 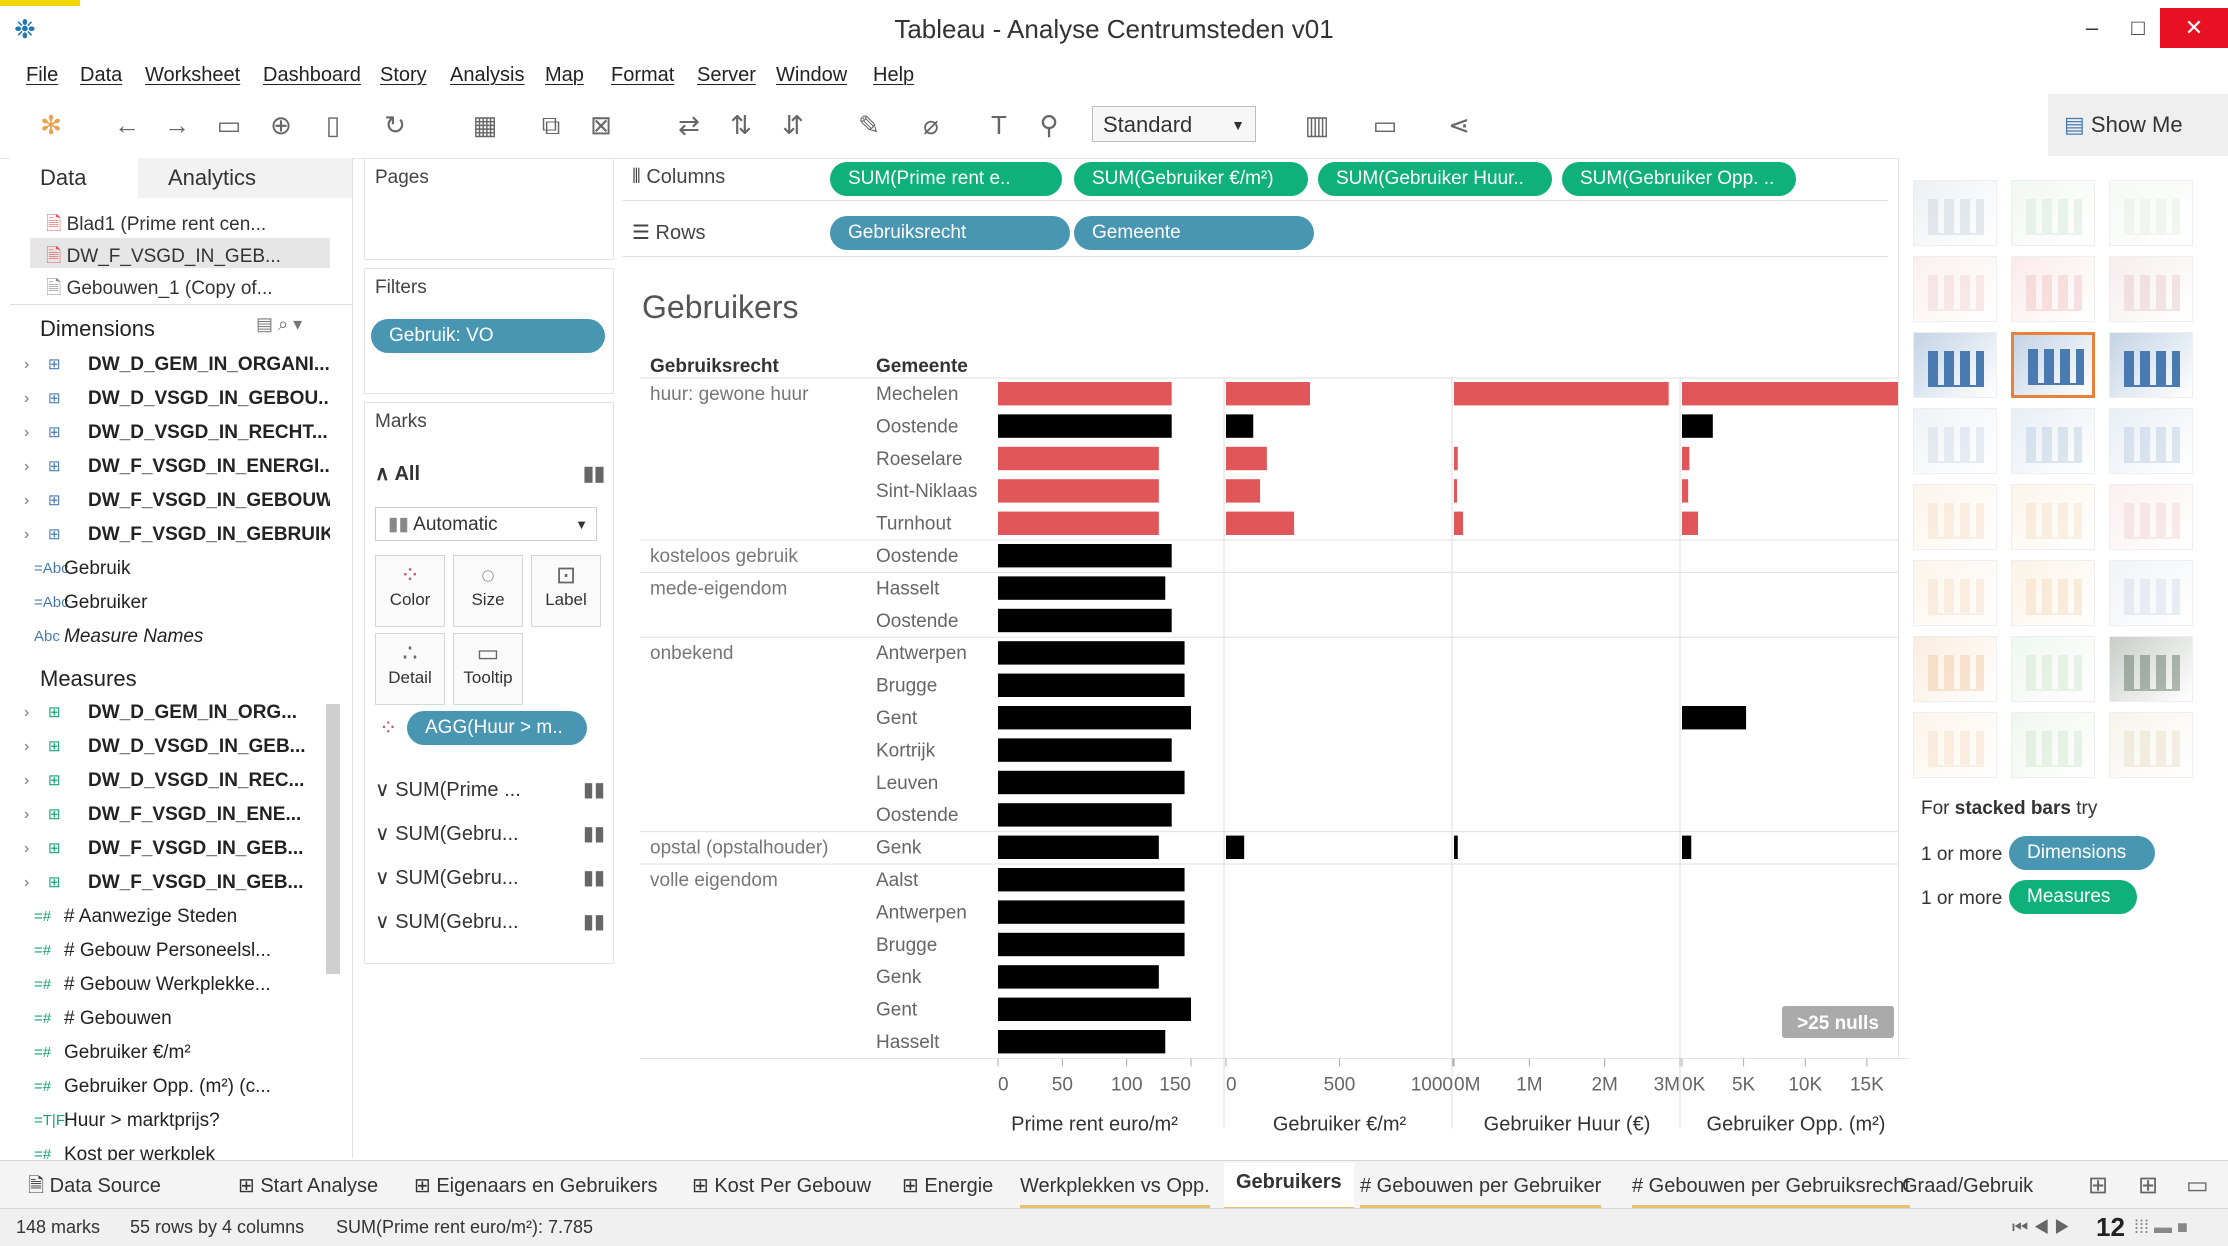 I want to click on first-sheet-icon: ⏮ ◀ ▶, so click(x=2041, y=1227).